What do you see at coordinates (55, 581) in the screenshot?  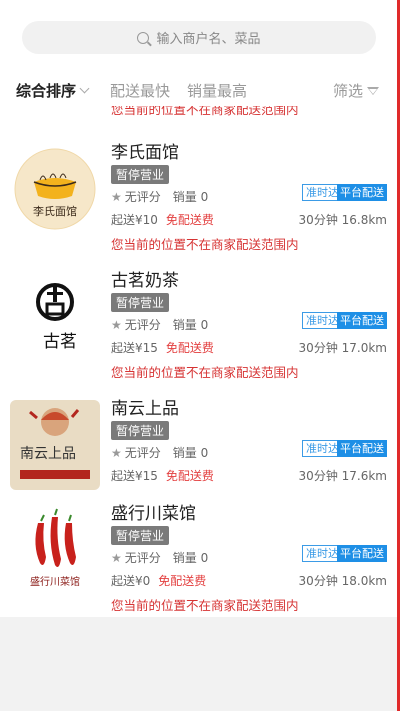 I see `svg-text: 盛行川菜馆` at bounding box center [55, 581].